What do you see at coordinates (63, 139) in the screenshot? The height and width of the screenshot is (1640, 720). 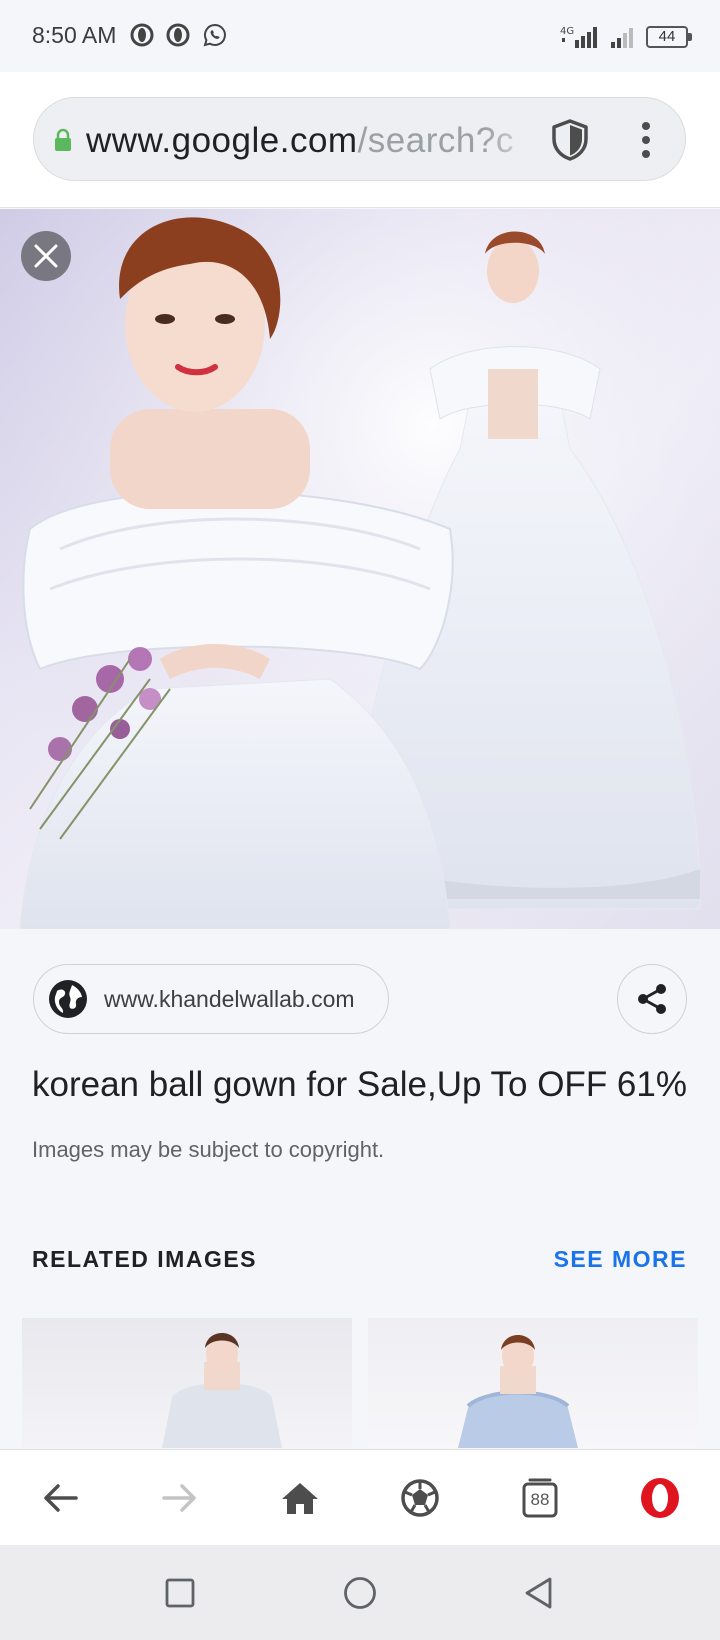 I see `lock-icon` at bounding box center [63, 139].